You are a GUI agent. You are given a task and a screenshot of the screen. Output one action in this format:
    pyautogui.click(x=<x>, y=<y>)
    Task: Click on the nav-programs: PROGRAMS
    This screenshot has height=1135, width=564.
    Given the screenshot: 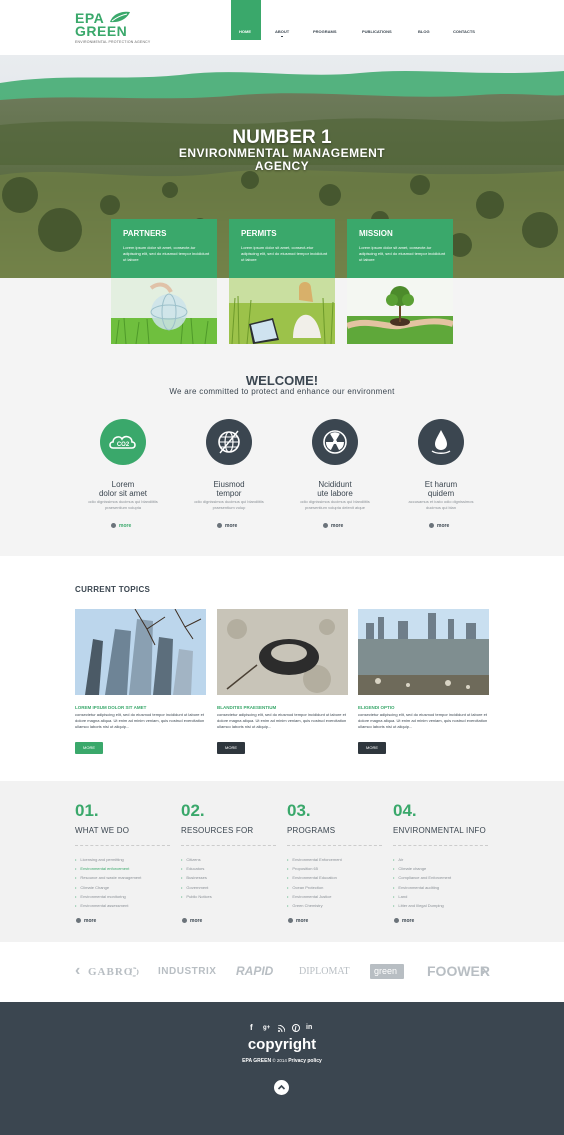 What is the action you would take?
    pyautogui.click(x=325, y=31)
    